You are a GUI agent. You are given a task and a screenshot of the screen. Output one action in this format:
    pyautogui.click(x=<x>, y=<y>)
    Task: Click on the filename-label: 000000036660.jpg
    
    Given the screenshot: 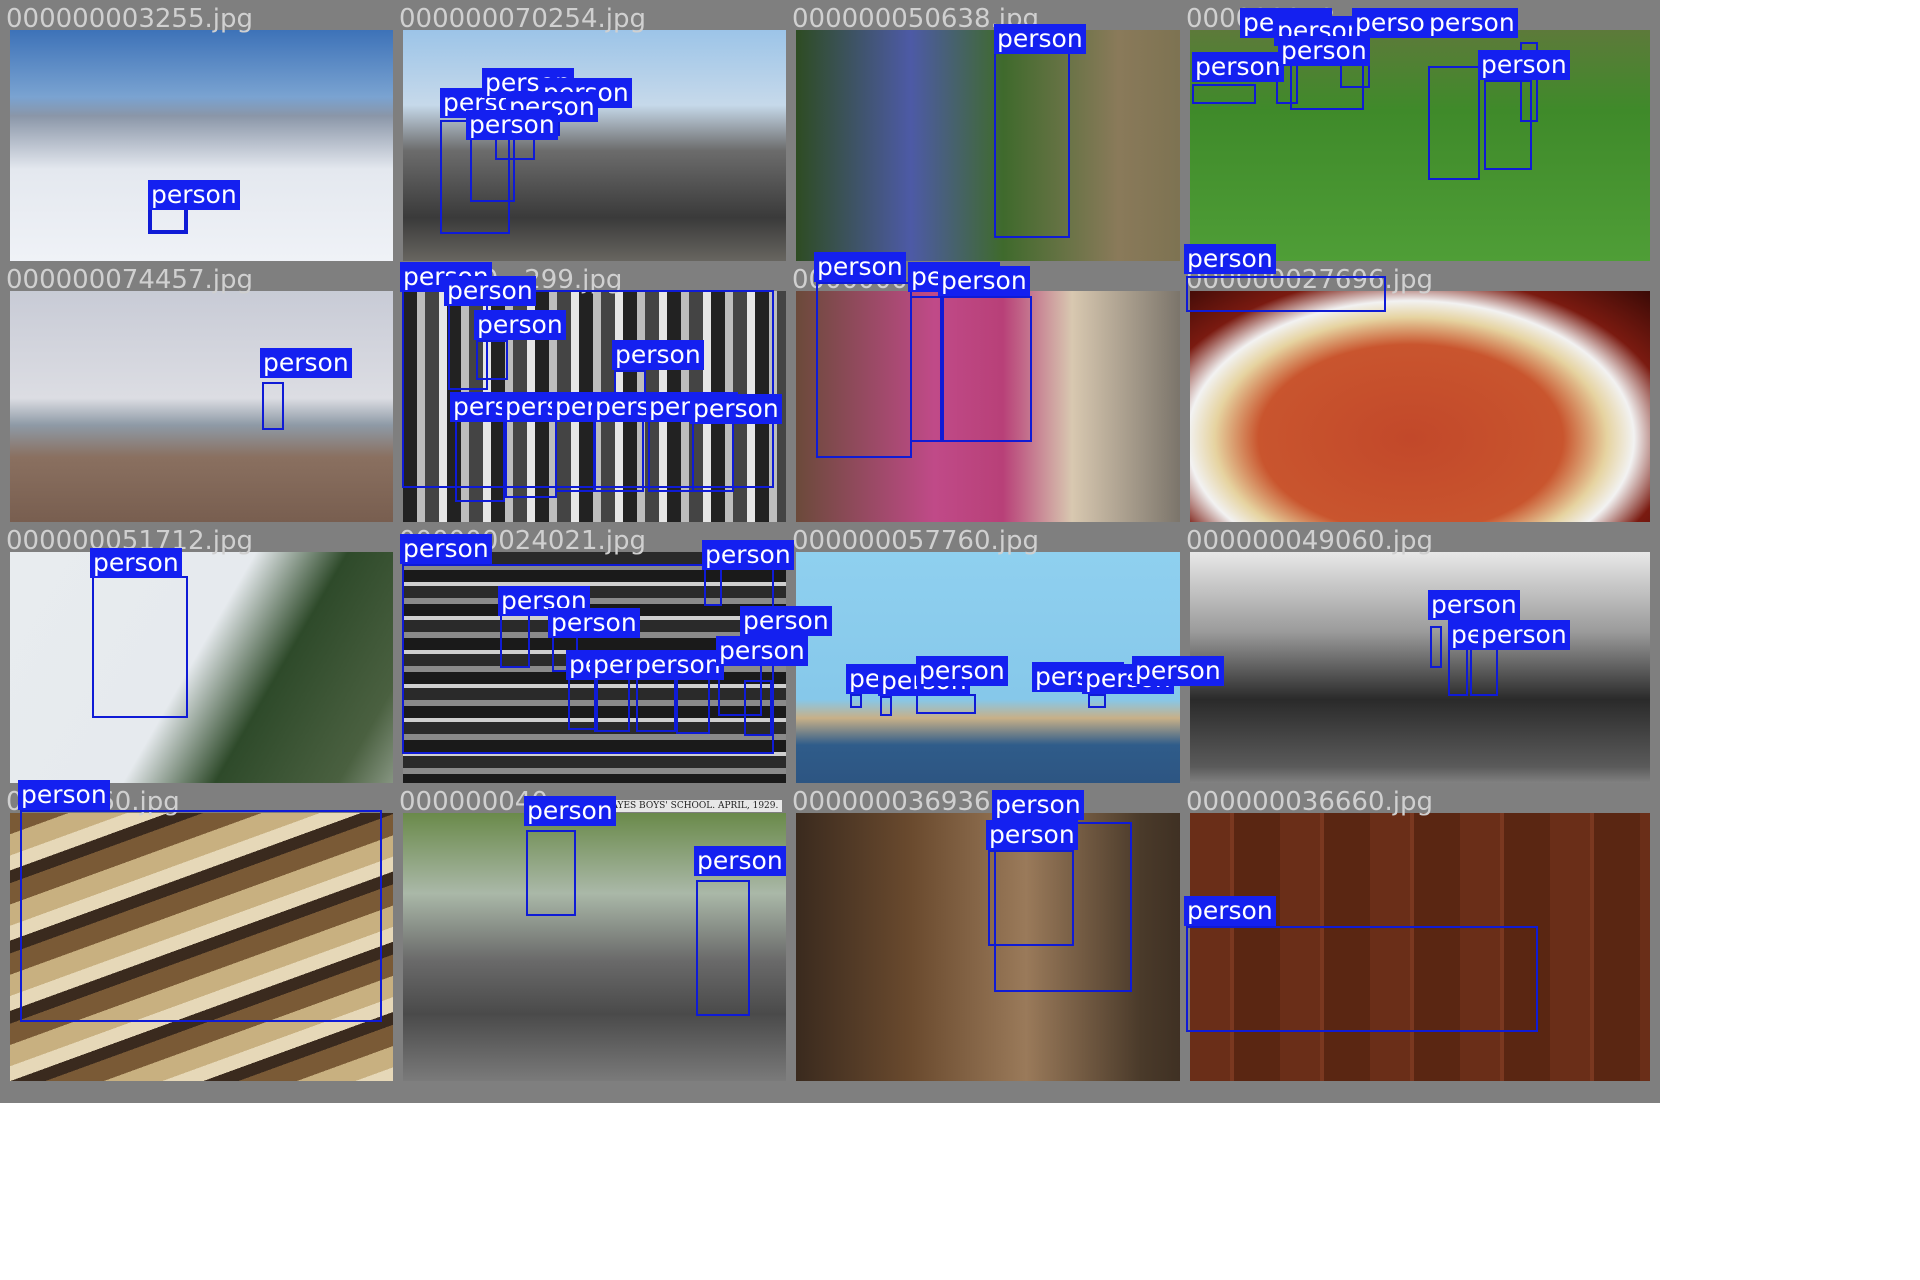 What is the action you would take?
    pyautogui.click(x=1309, y=802)
    